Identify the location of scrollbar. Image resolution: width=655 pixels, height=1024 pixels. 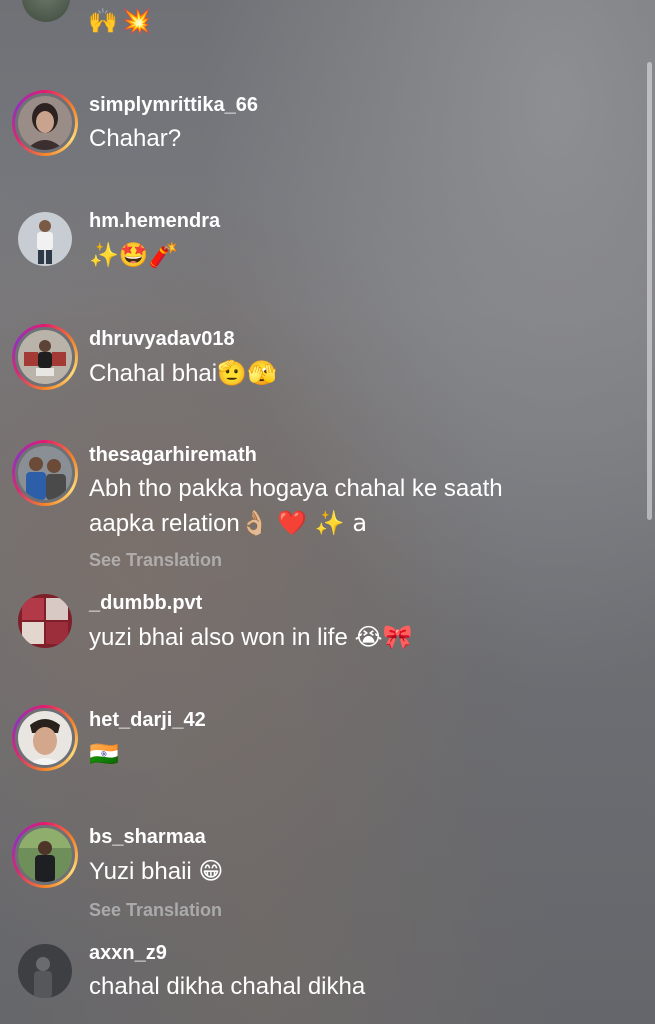
(649, 291).